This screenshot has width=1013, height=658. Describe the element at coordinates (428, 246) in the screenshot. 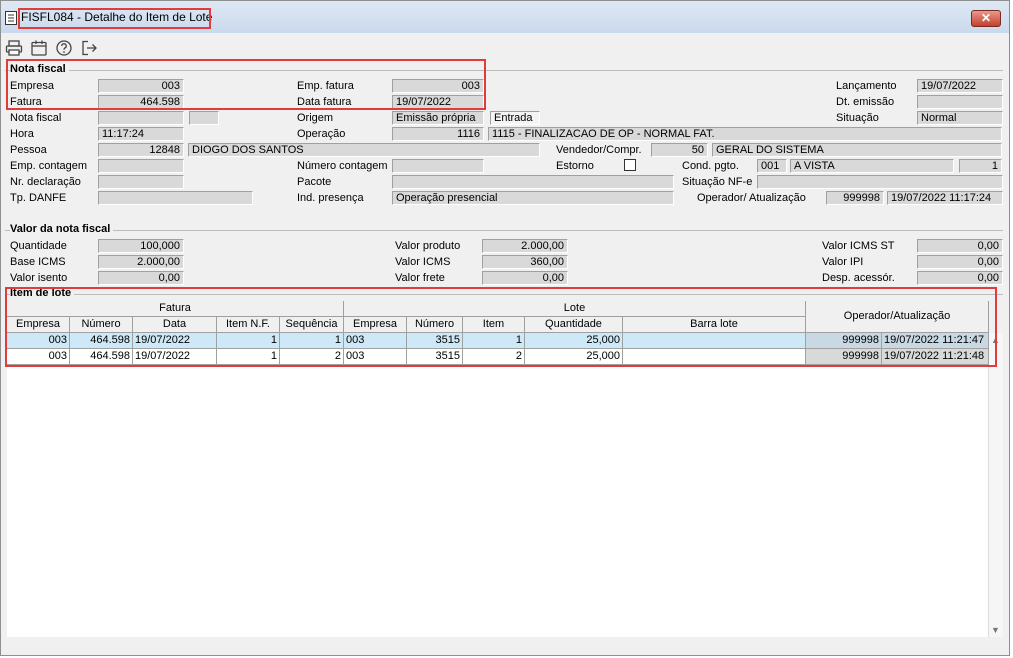

I see `valor-produto-label: Valor produto` at that location.